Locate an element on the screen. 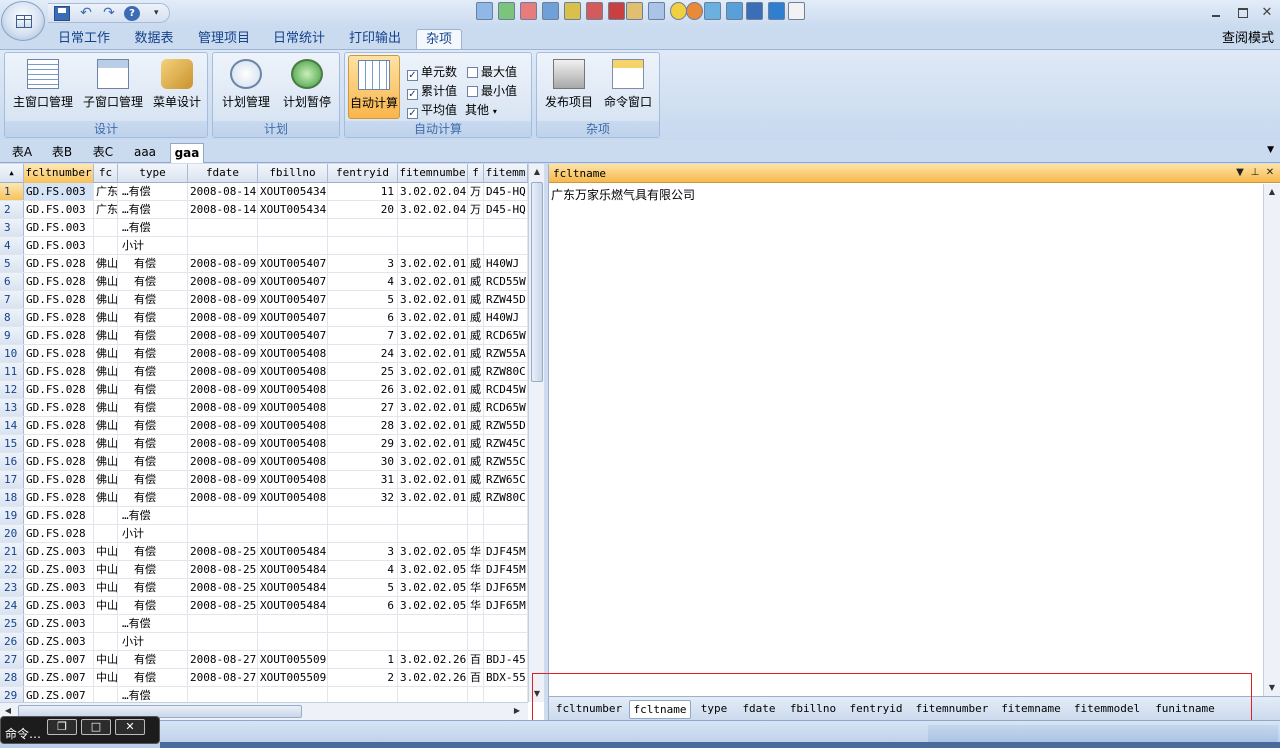 The image size is (1280, 748). column-header: fitemm is located at coordinates (506, 173).